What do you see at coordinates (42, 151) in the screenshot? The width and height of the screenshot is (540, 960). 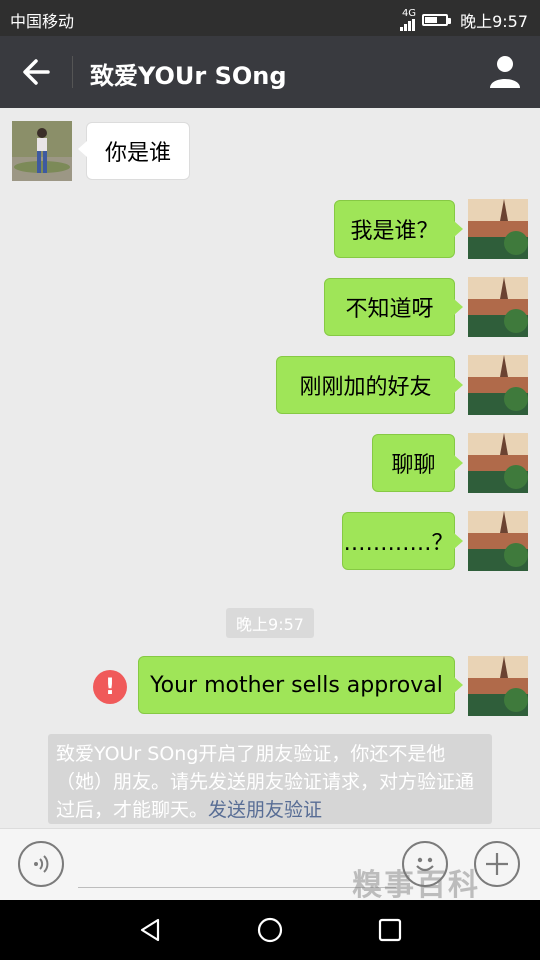 I see `contact-avatar` at bounding box center [42, 151].